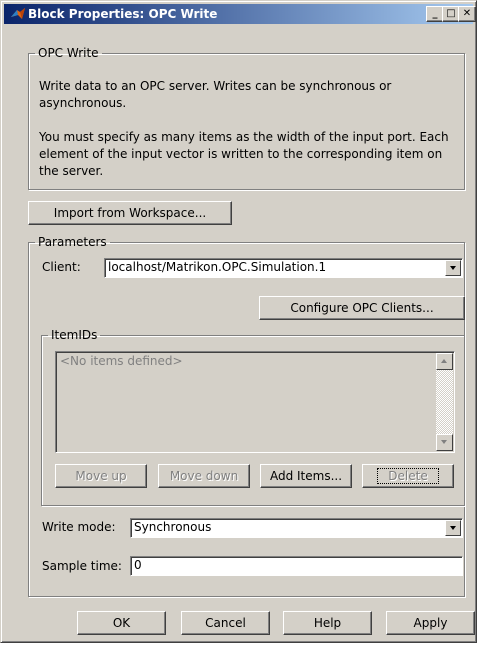 The height and width of the screenshot is (645, 483). What do you see at coordinates (82, 566) in the screenshot?
I see `sample-time-label: Sample time:` at bounding box center [82, 566].